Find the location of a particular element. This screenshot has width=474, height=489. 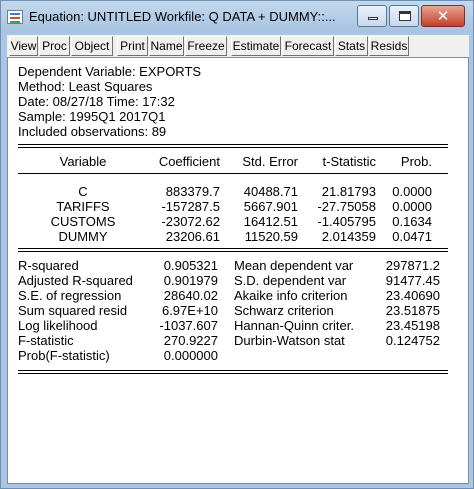

coef-row-std-error: 11520.59 is located at coordinates (271, 236).